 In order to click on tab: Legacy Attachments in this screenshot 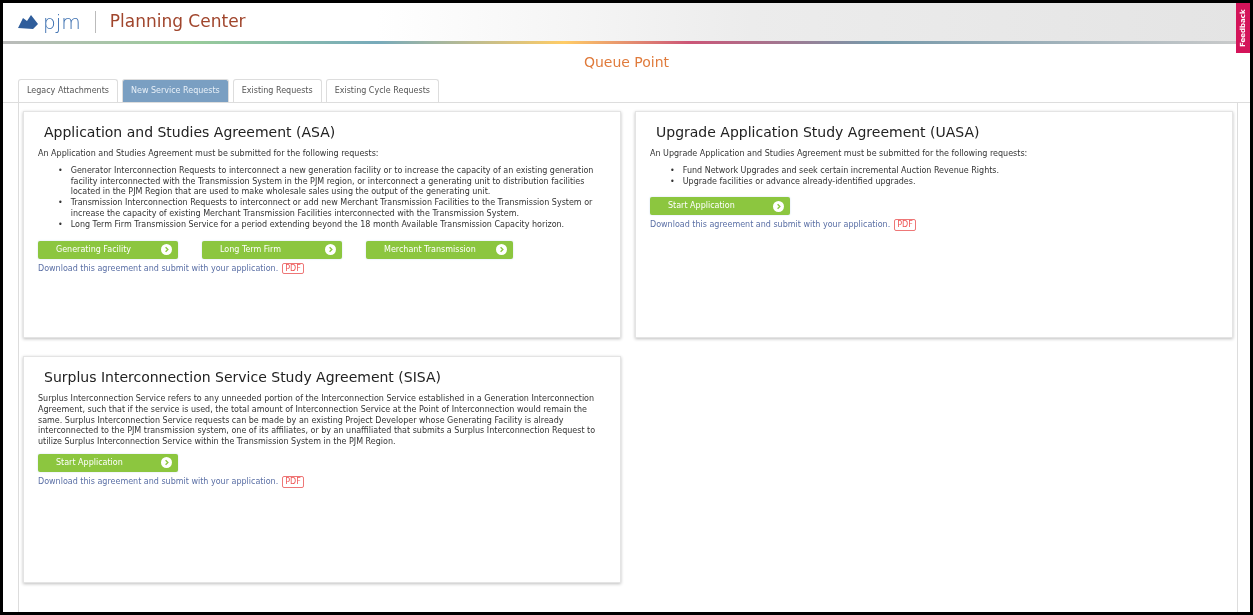, I will do `click(68, 90)`.